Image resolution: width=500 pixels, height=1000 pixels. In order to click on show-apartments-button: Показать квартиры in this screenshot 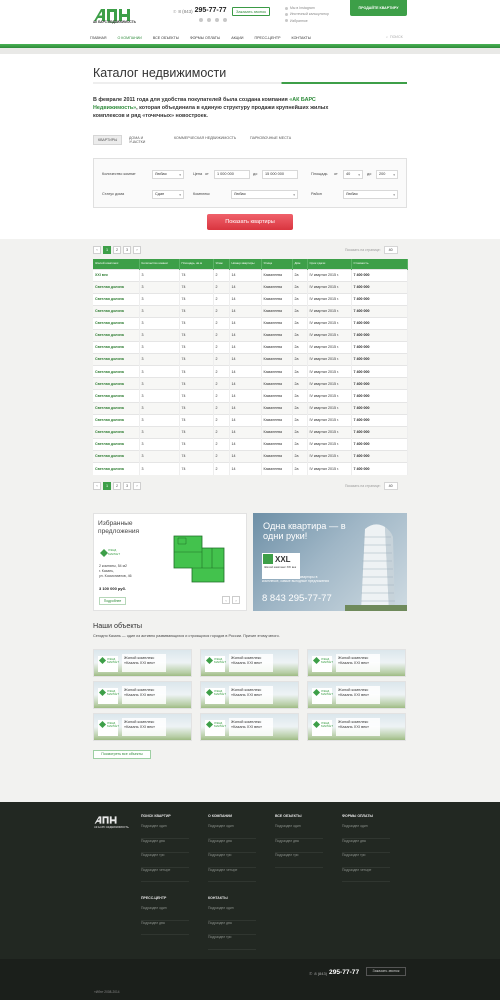, I will do `click(250, 222)`.